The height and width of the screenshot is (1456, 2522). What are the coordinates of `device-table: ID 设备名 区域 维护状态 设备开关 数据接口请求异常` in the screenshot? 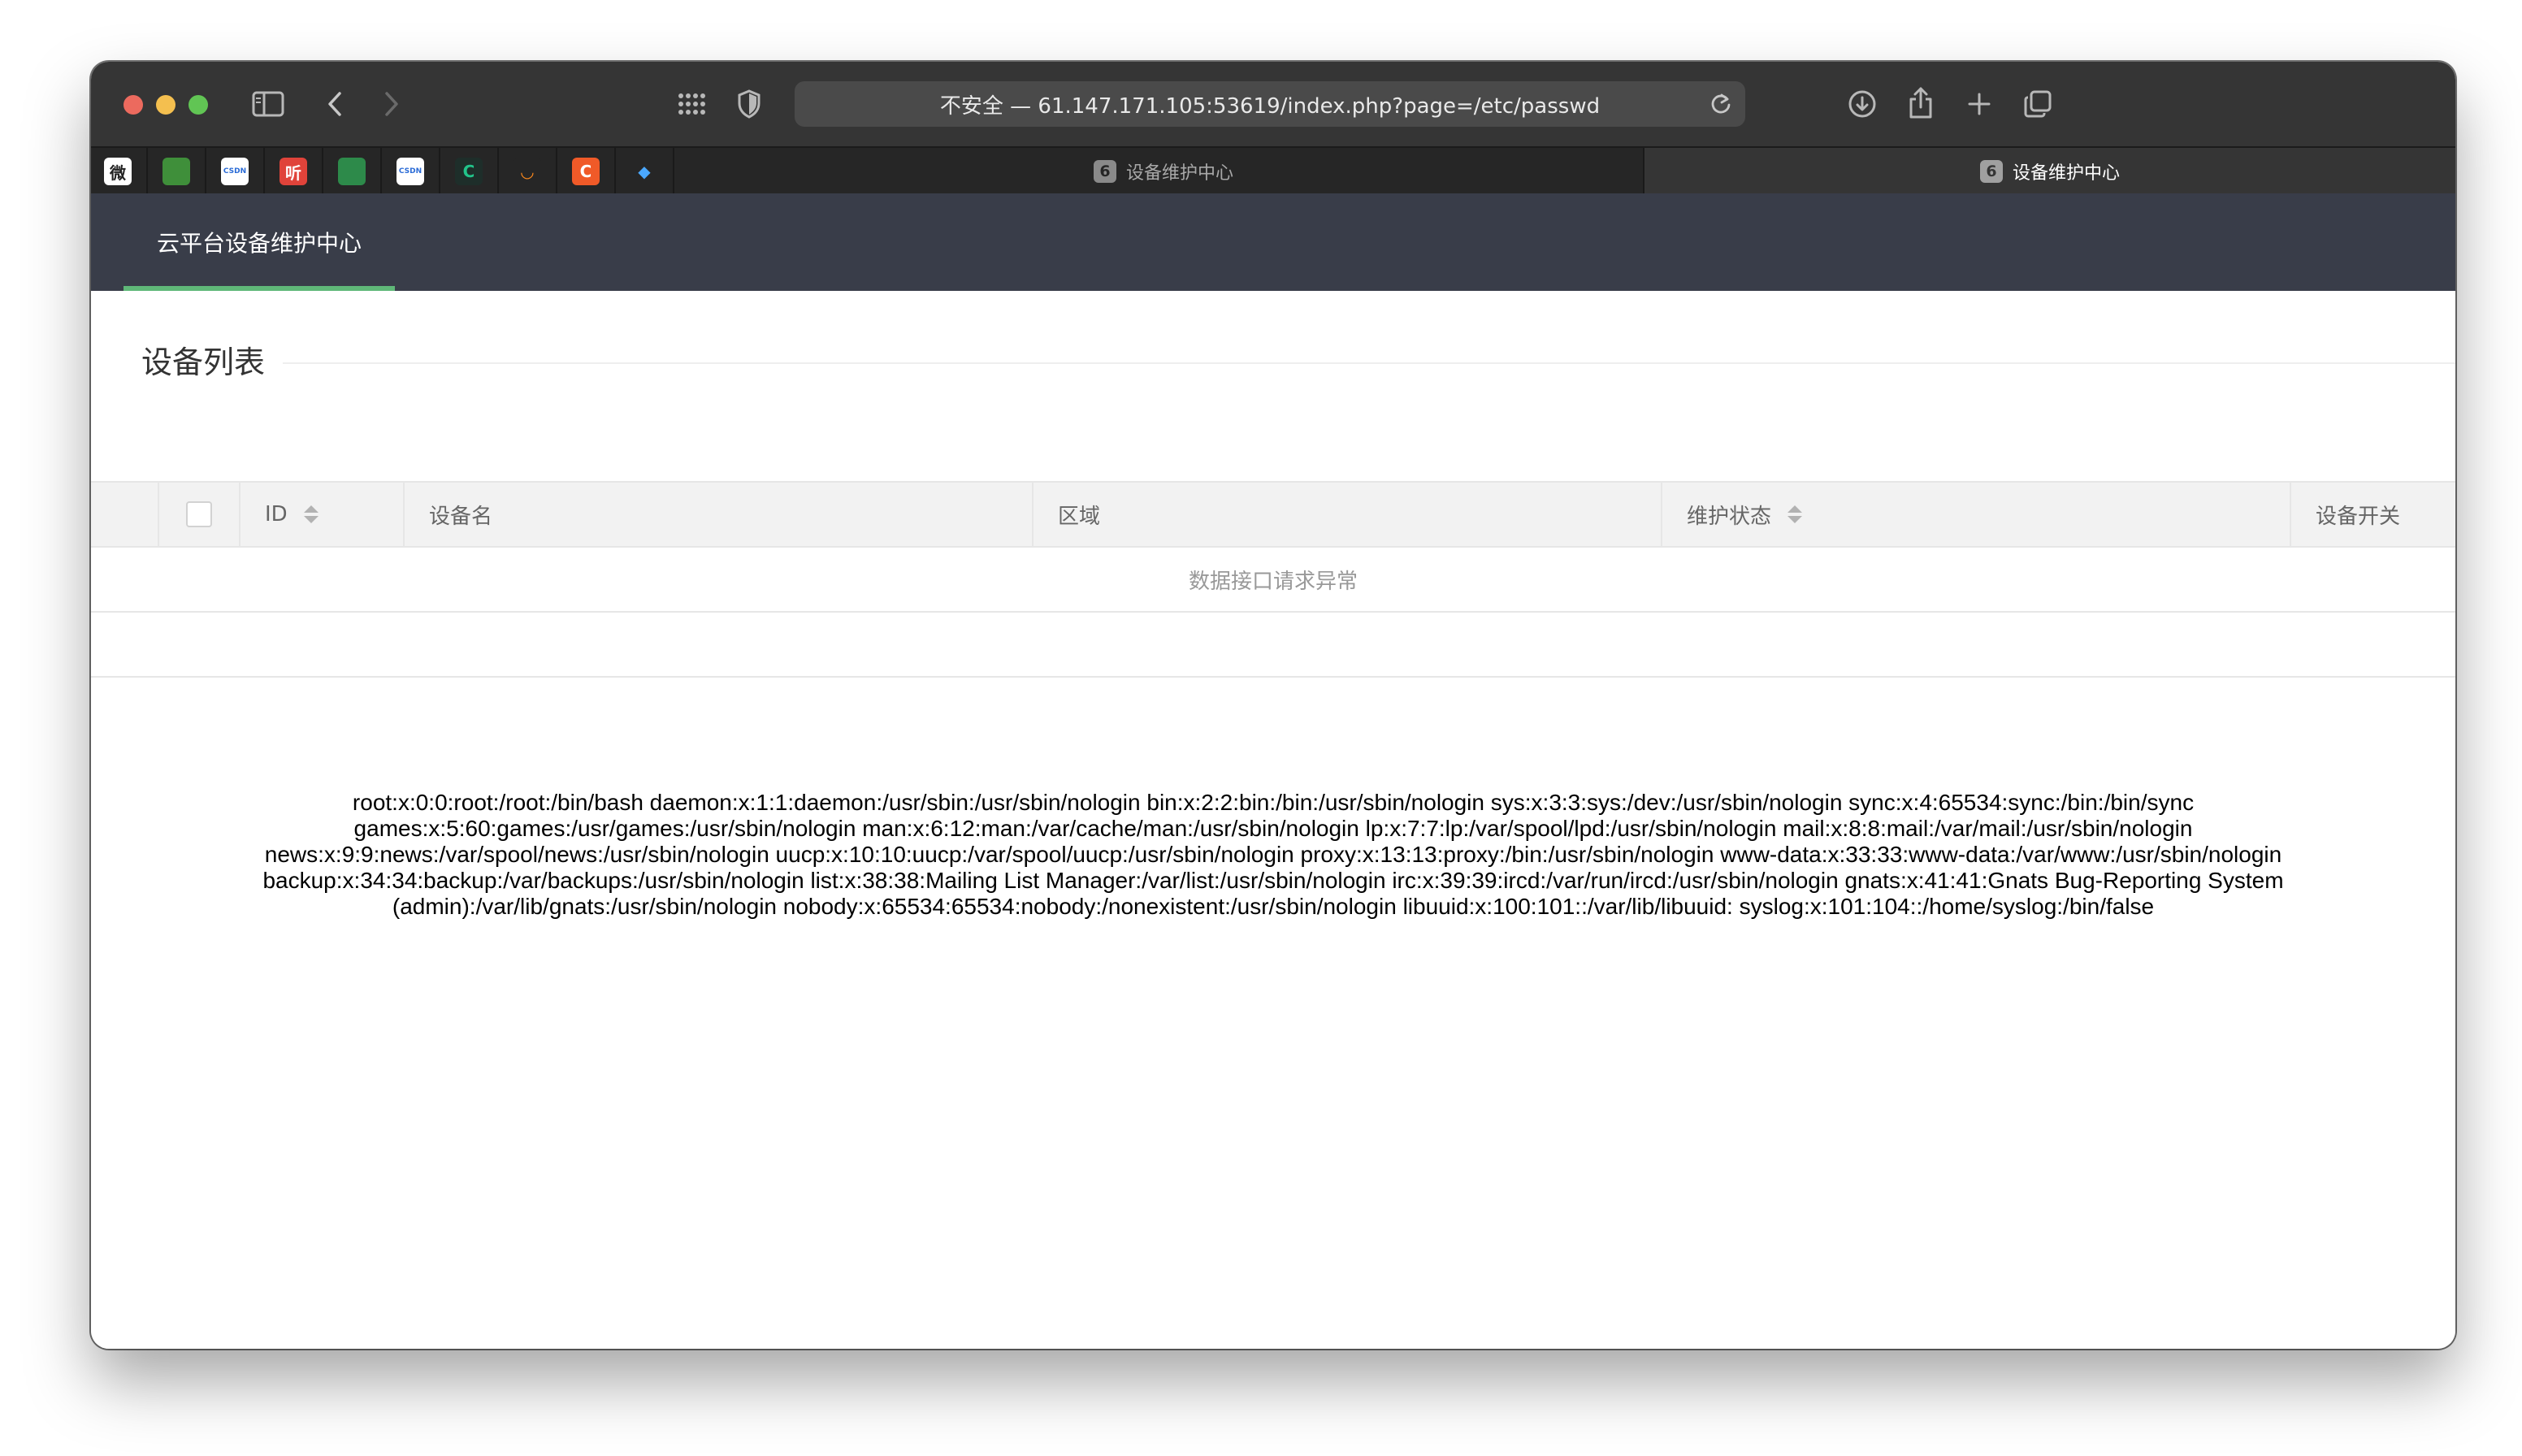 It's located at (1273, 579).